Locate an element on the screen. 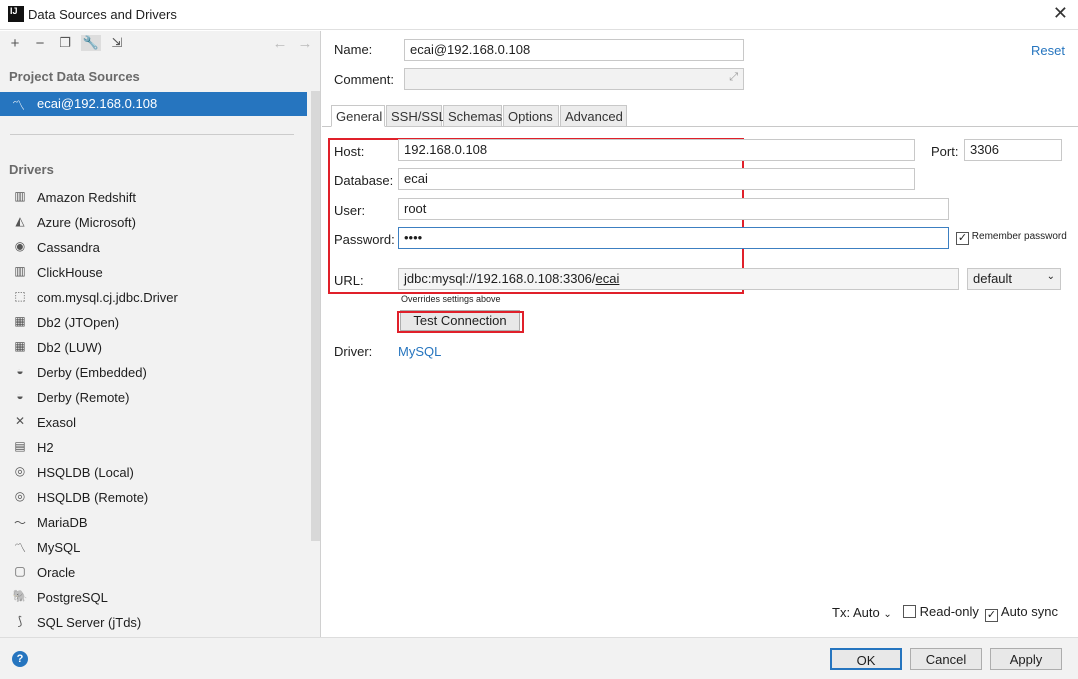 The image size is (1078, 679). read-only-checkbox: Read-only is located at coordinates (941, 611).